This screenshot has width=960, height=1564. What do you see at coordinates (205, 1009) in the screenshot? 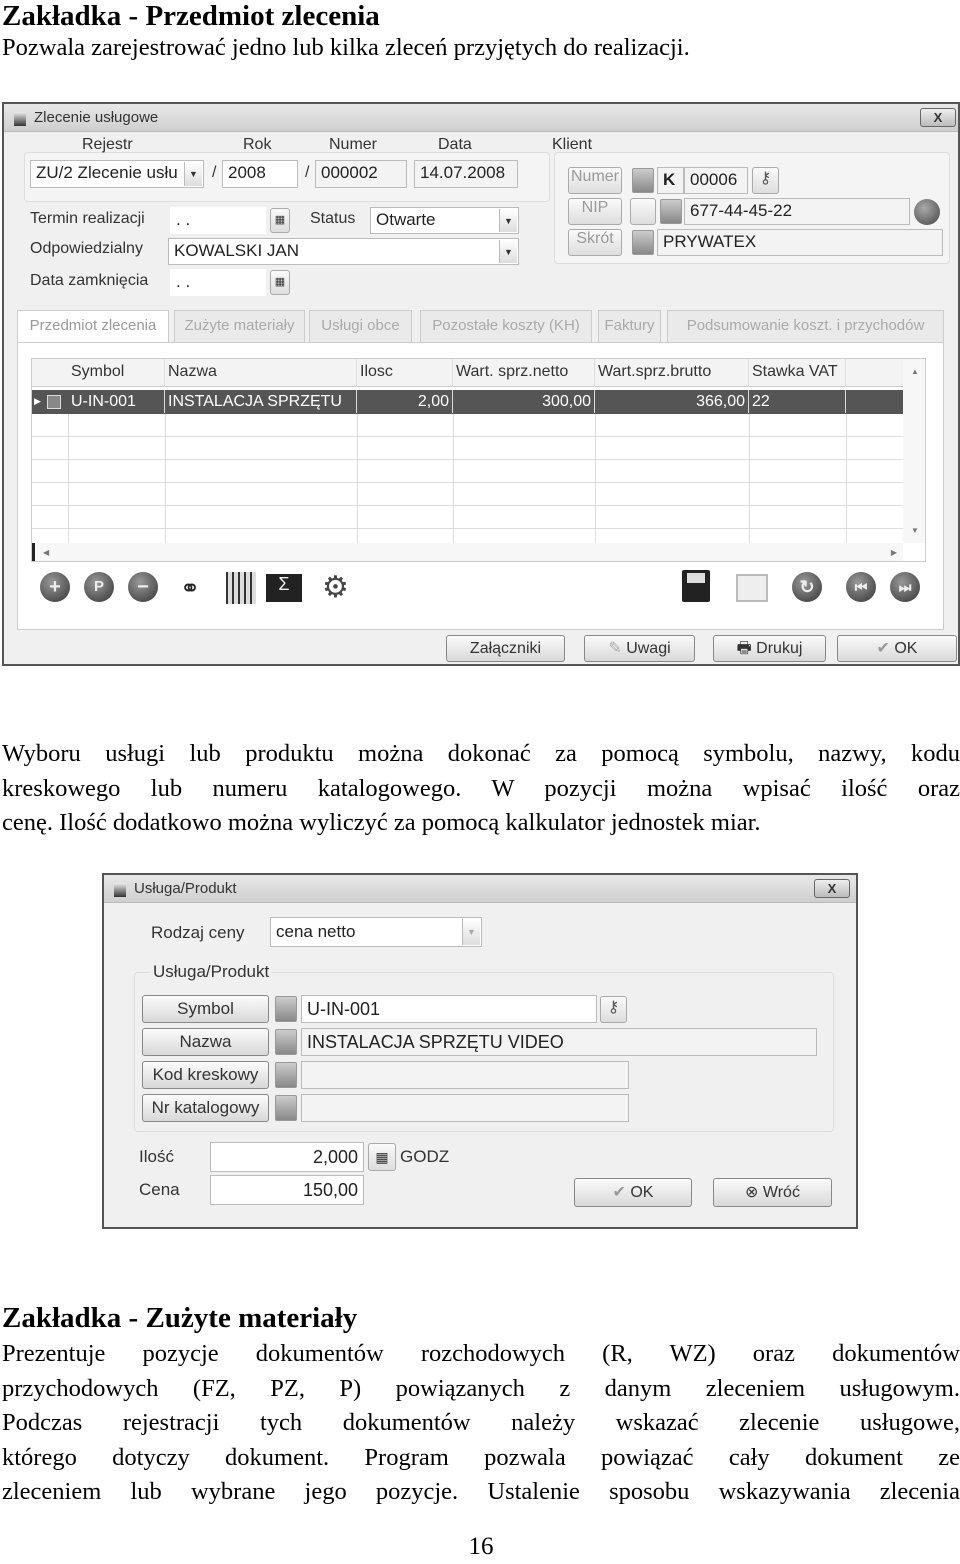
I see `symbol-button: Symbol` at bounding box center [205, 1009].